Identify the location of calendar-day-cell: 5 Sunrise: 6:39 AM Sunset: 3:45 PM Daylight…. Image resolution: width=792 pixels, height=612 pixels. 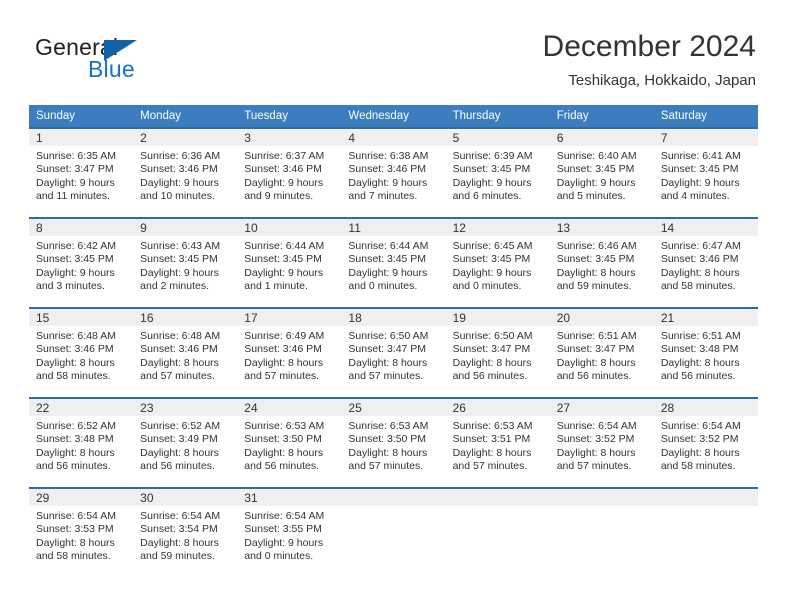
(497, 172).